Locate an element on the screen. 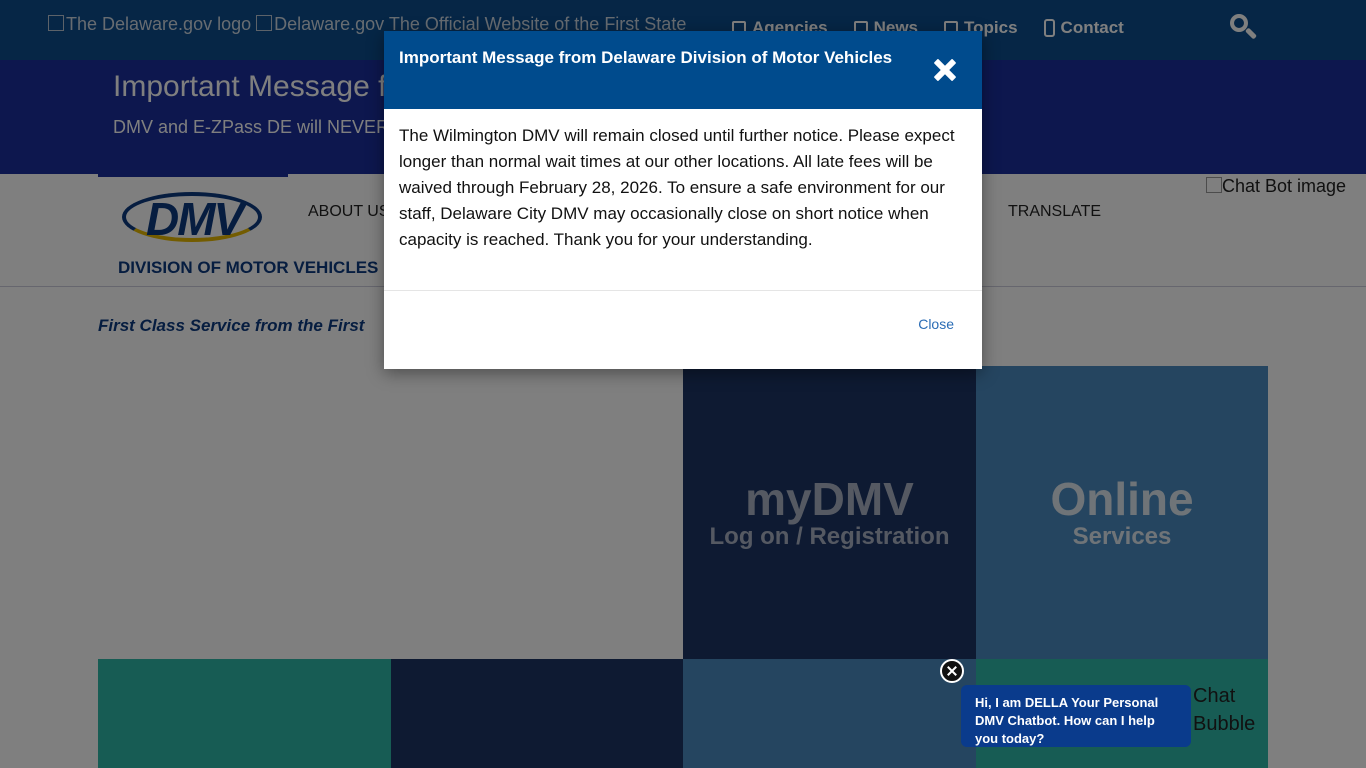 The width and height of the screenshot is (1366, 768). close-icon is located at coordinates (945, 70).